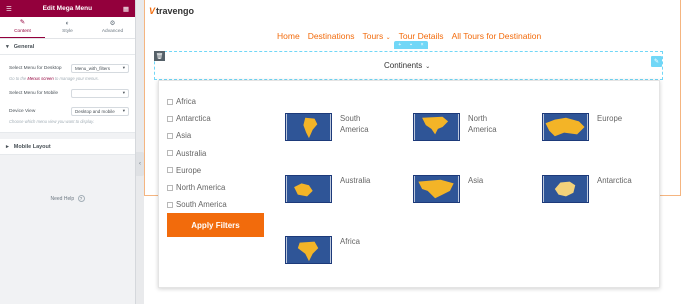 The width and height of the screenshot is (683, 304). I want to click on filter-label: Asia, so click(184, 136).